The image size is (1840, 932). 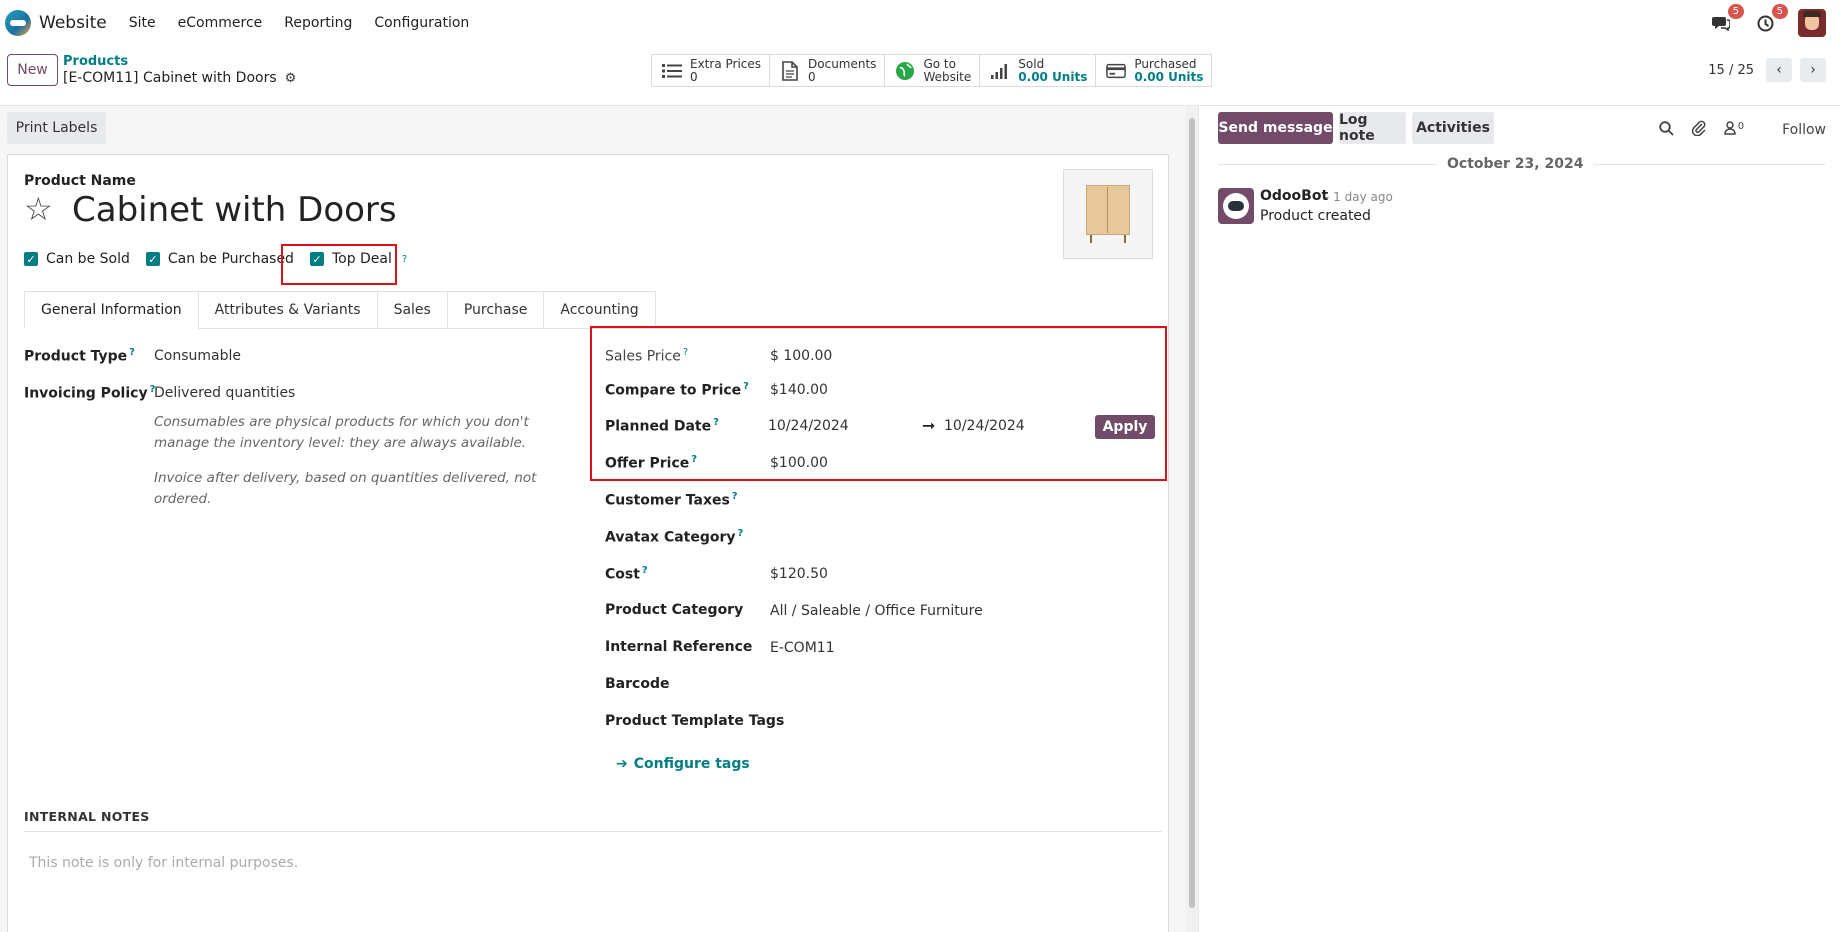 I want to click on globe-icon, so click(x=905, y=71).